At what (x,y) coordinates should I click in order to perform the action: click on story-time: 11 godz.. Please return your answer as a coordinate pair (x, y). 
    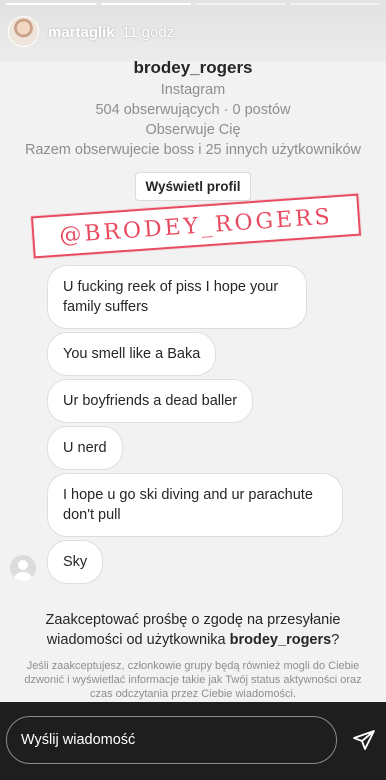
    Looking at the image, I should click on (150, 32).